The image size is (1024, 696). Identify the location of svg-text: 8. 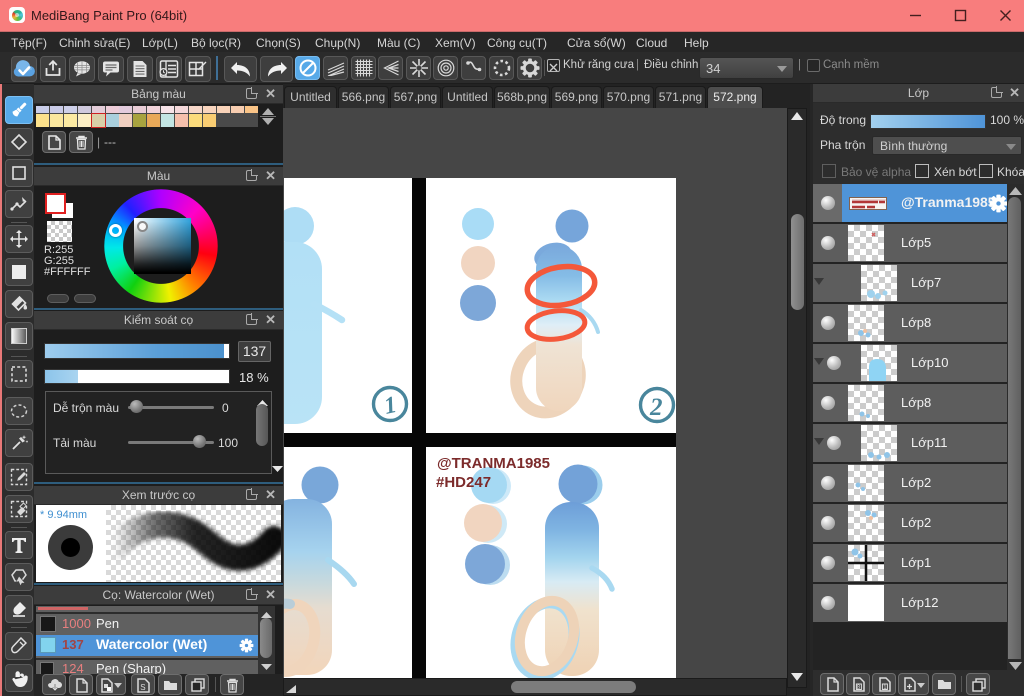
(859, 688).